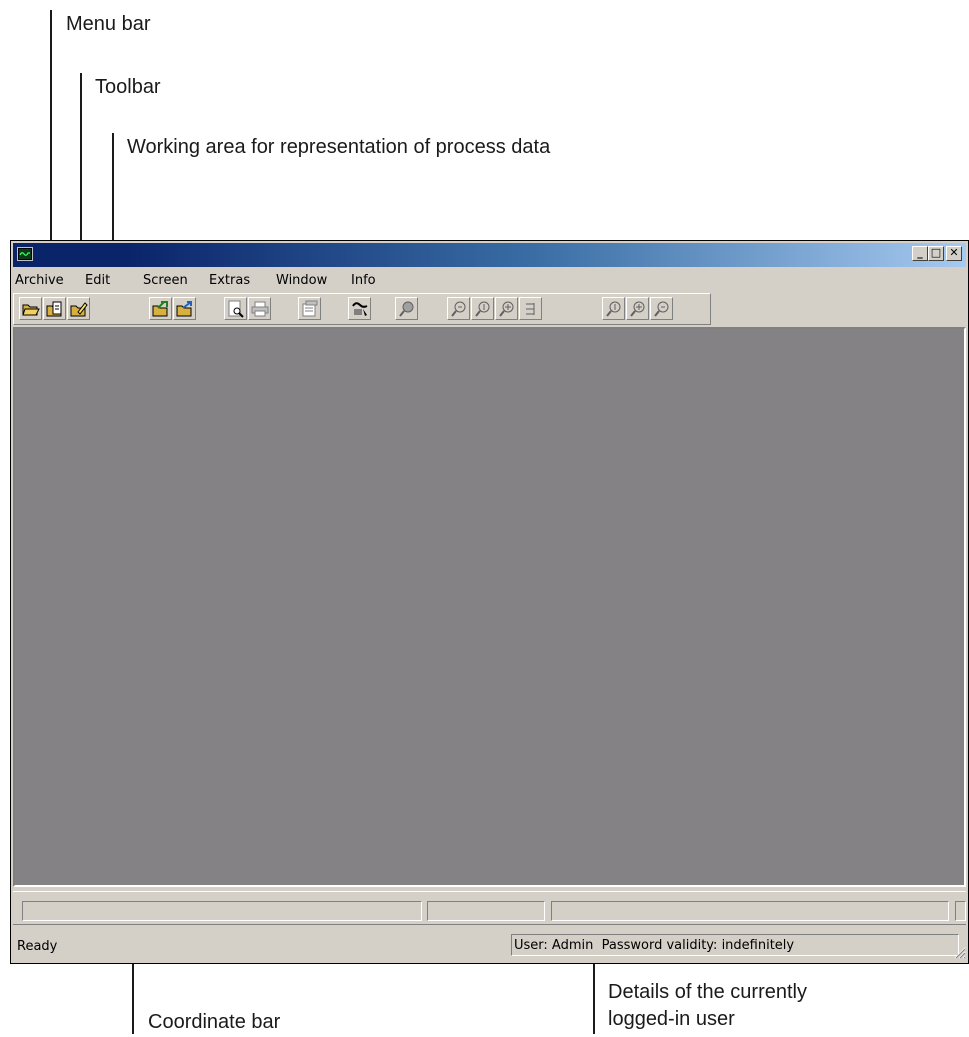 The height and width of the screenshot is (1037, 969). What do you see at coordinates (661, 308) in the screenshot?
I see `zoom-reset-icon` at bounding box center [661, 308].